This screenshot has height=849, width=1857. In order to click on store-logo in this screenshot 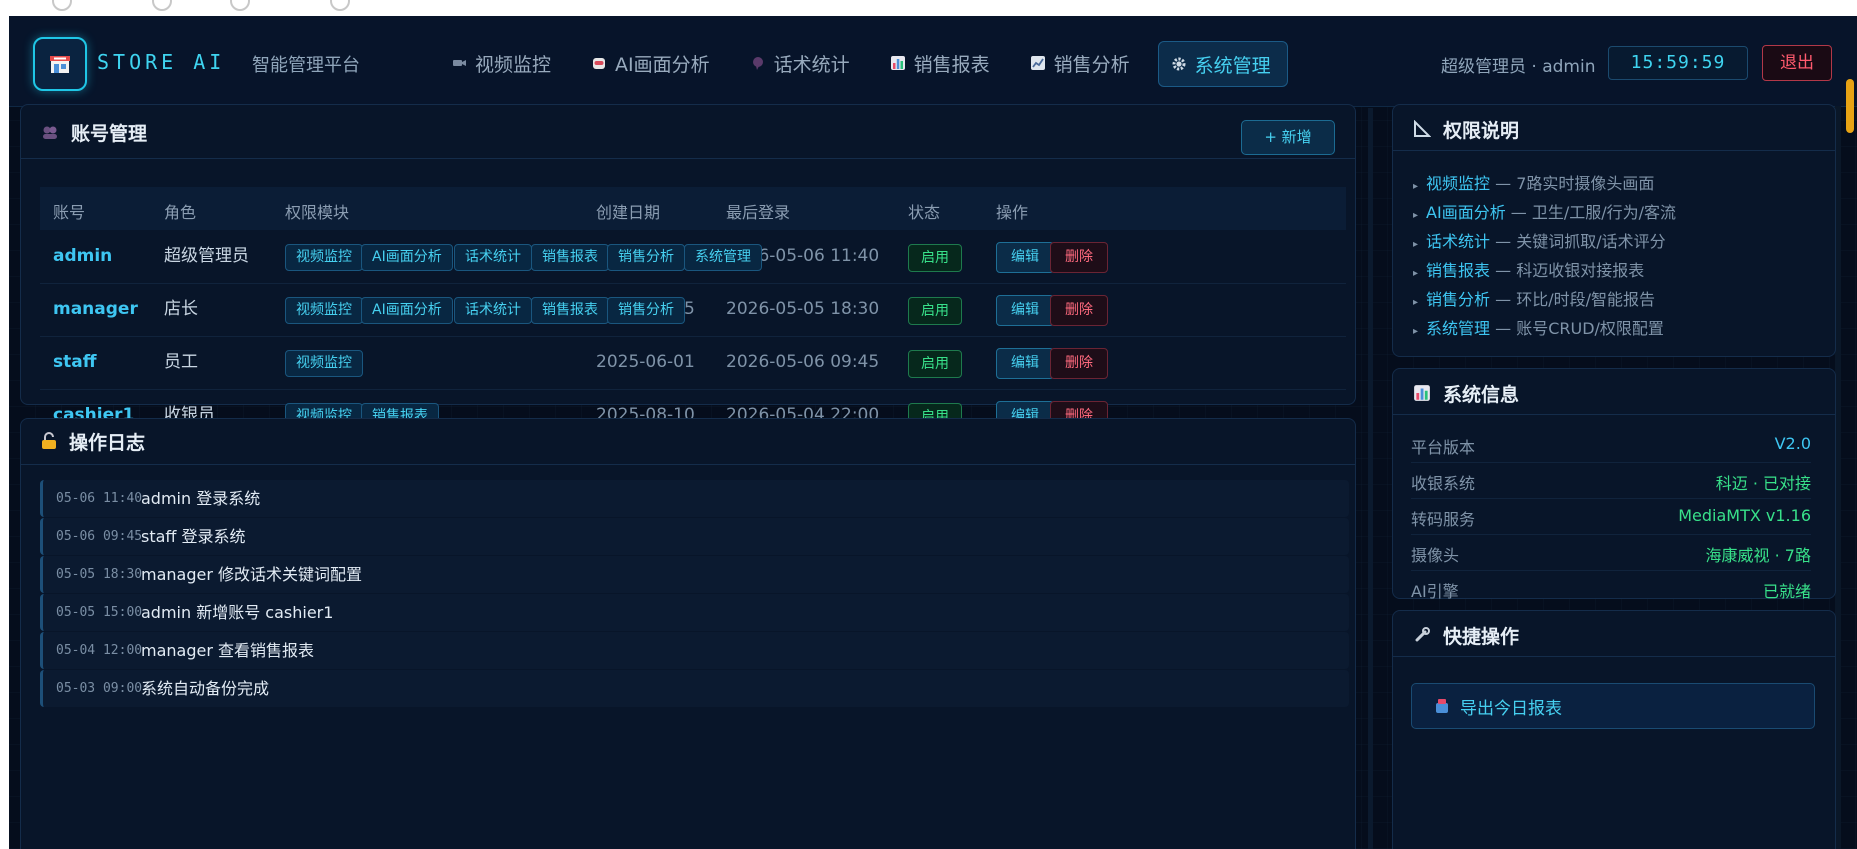, I will do `click(60, 64)`.